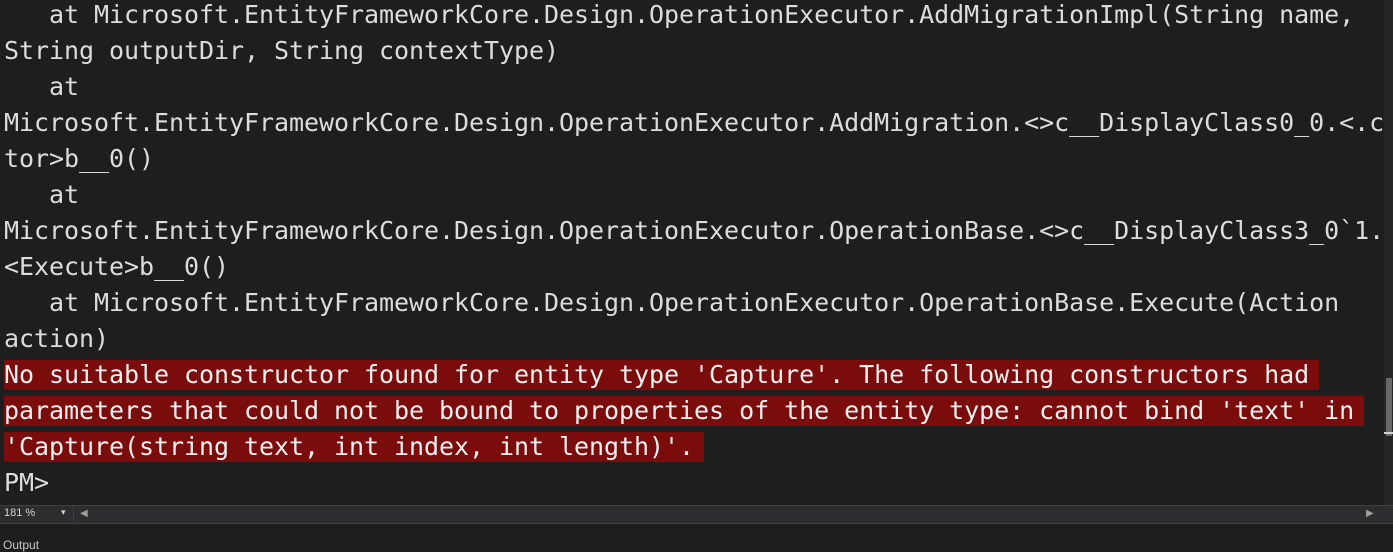  What do you see at coordinates (282, 50) in the screenshot?
I see `console-line: String outputDir, String contextType)` at bounding box center [282, 50].